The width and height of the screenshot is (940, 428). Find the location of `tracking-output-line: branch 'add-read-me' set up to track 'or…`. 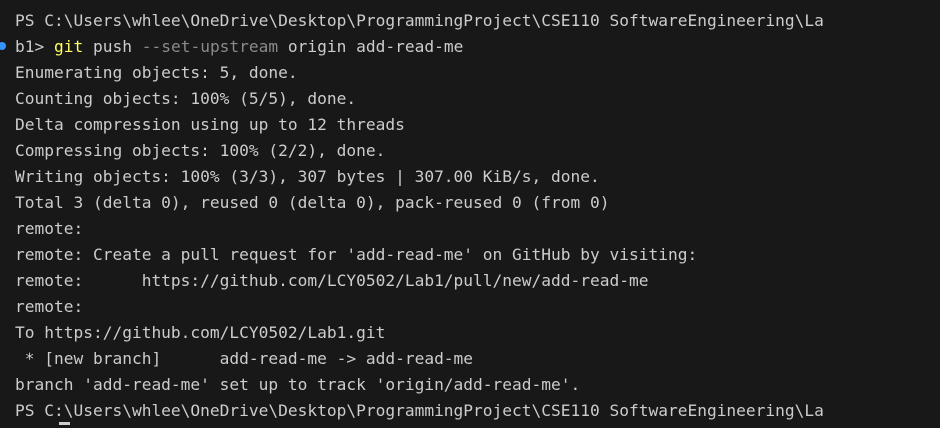

tracking-output-line: branch 'add-read-me' set up to track 'or… is located at coordinates (298, 384).